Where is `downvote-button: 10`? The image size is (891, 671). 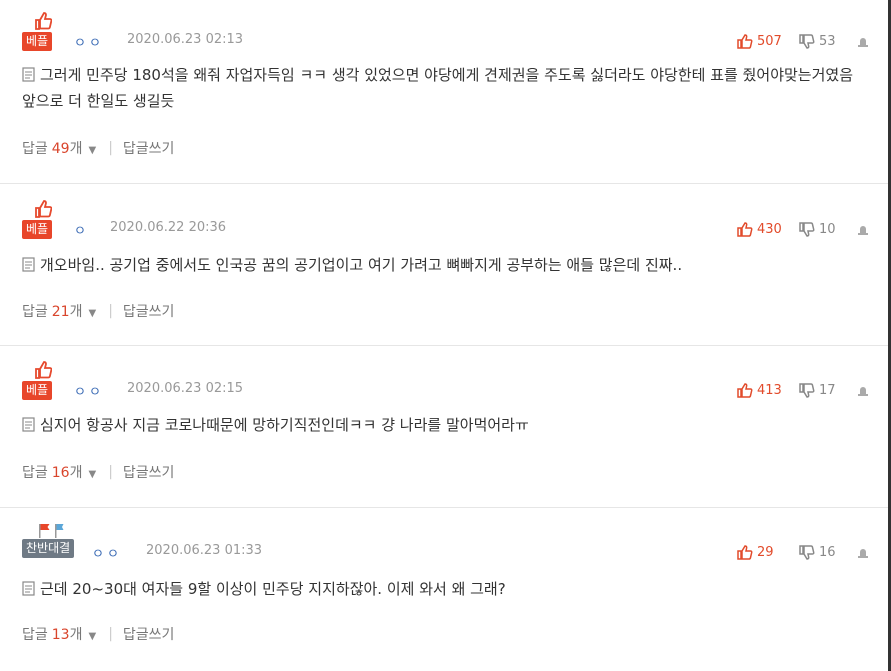 downvote-button: 10 is located at coordinates (826, 229).